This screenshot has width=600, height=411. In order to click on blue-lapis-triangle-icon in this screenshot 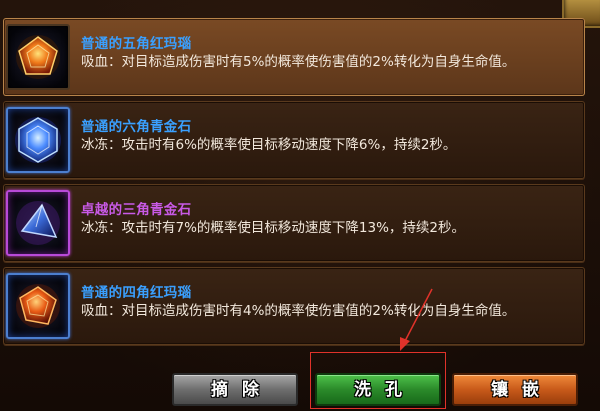, I will do `click(38, 223)`.